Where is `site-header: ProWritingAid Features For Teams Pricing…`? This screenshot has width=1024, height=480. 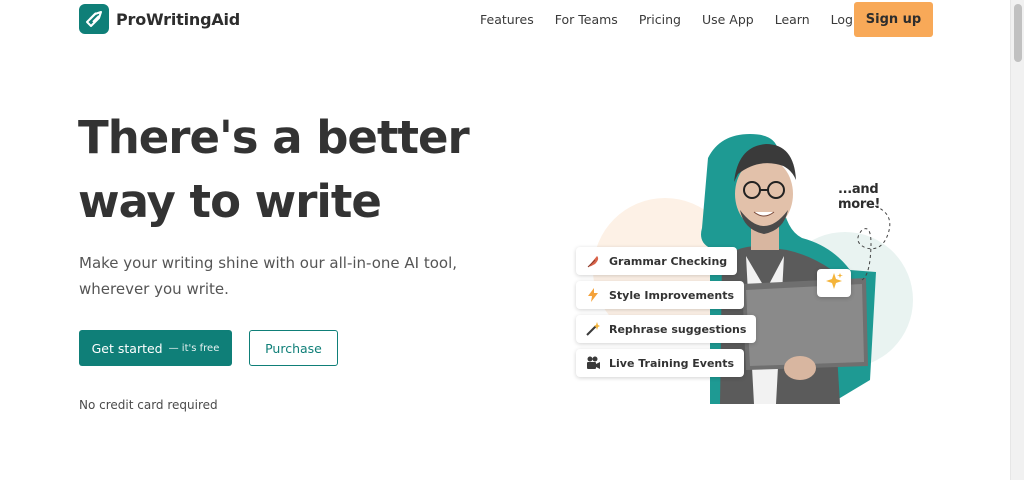 site-header: ProWritingAid Features For Teams Pricing… is located at coordinates (505, 20).